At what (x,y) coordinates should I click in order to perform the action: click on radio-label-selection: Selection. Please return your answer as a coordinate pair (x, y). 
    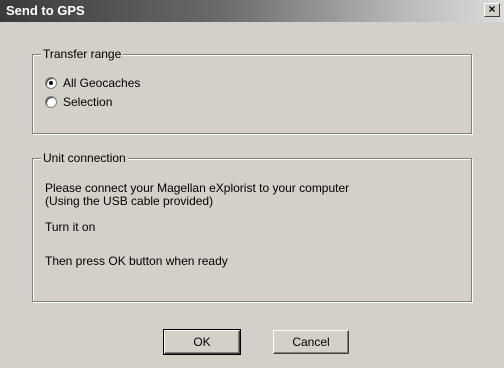
    Looking at the image, I should click on (87, 102).